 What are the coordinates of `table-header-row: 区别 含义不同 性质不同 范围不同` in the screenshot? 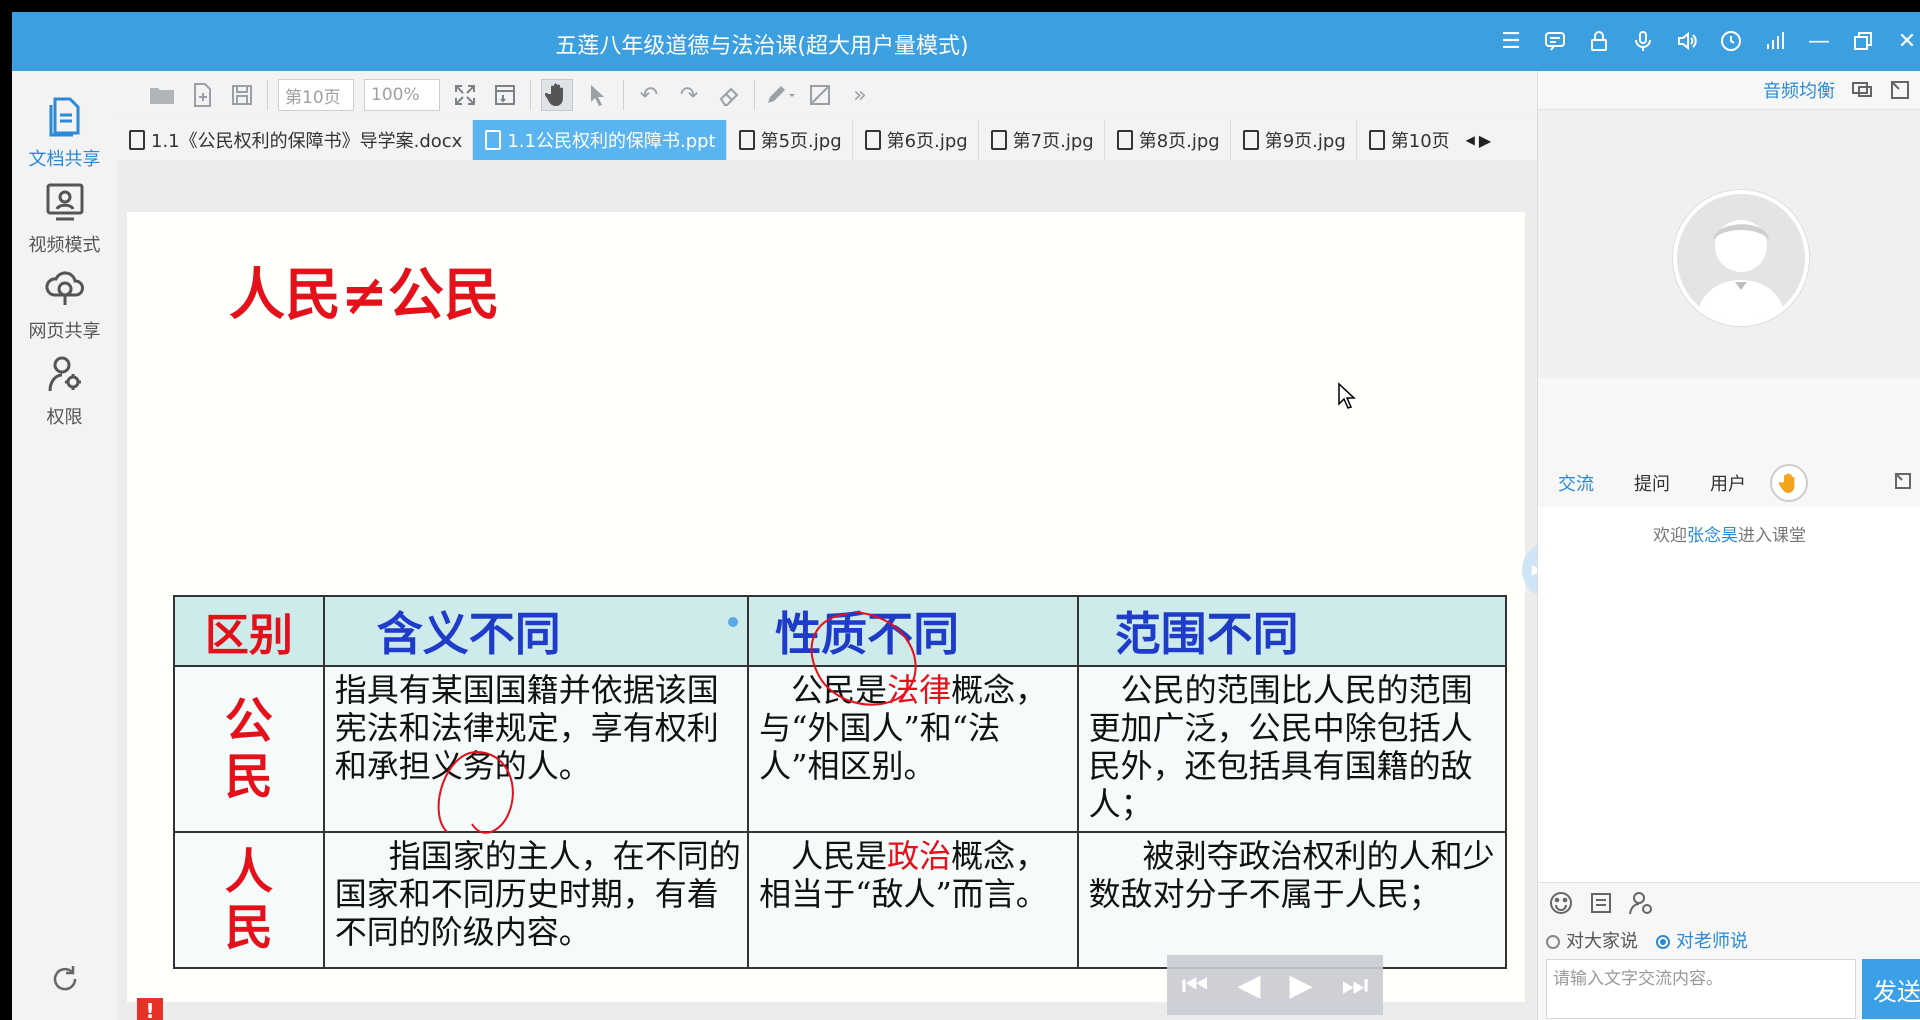 It's located at (840, 631).